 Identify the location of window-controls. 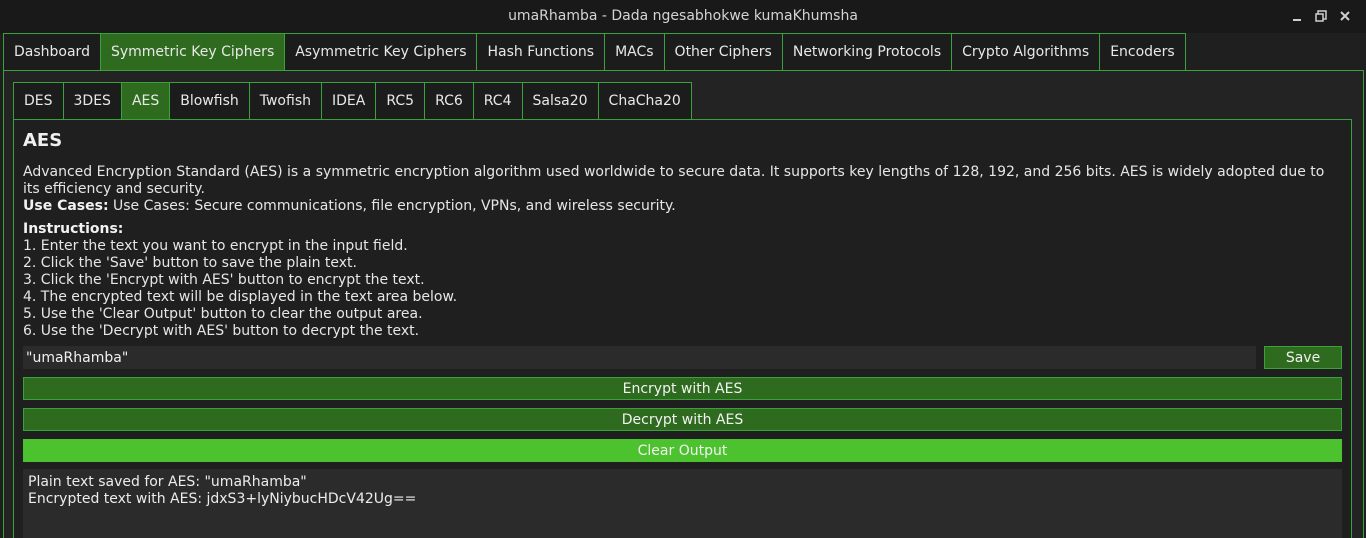
(1321, 16).